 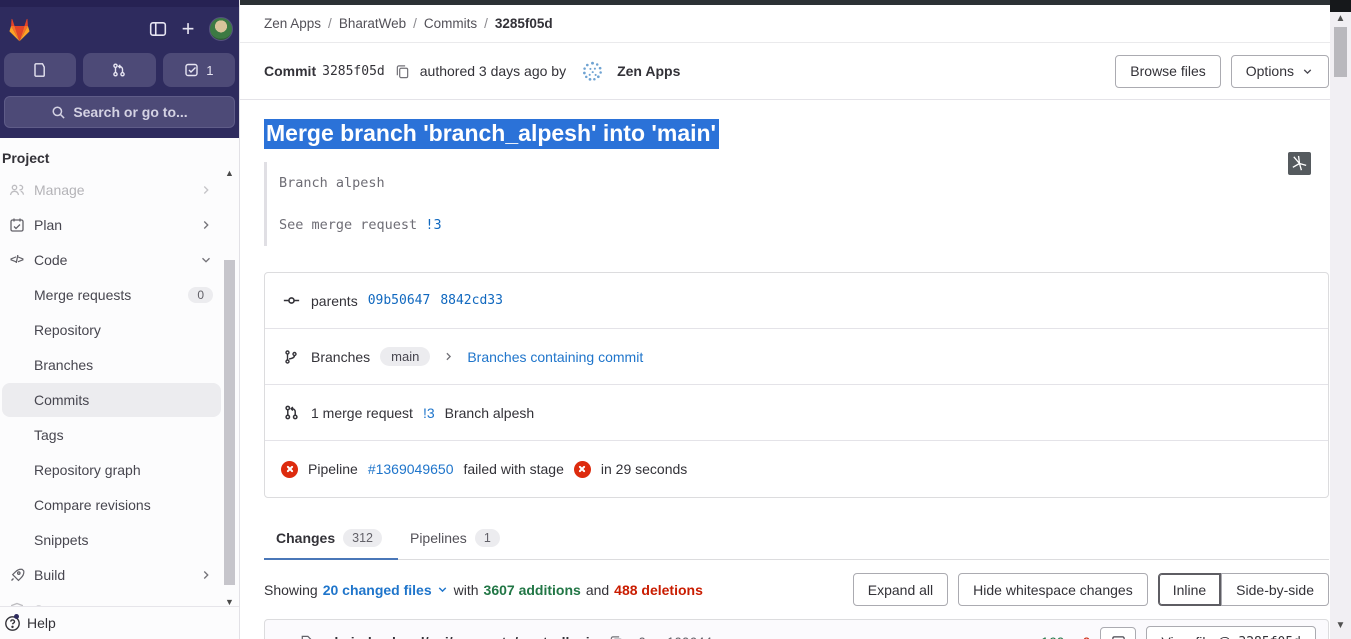 I want to click on branches-label: Branches, so click(x=341, y=356).